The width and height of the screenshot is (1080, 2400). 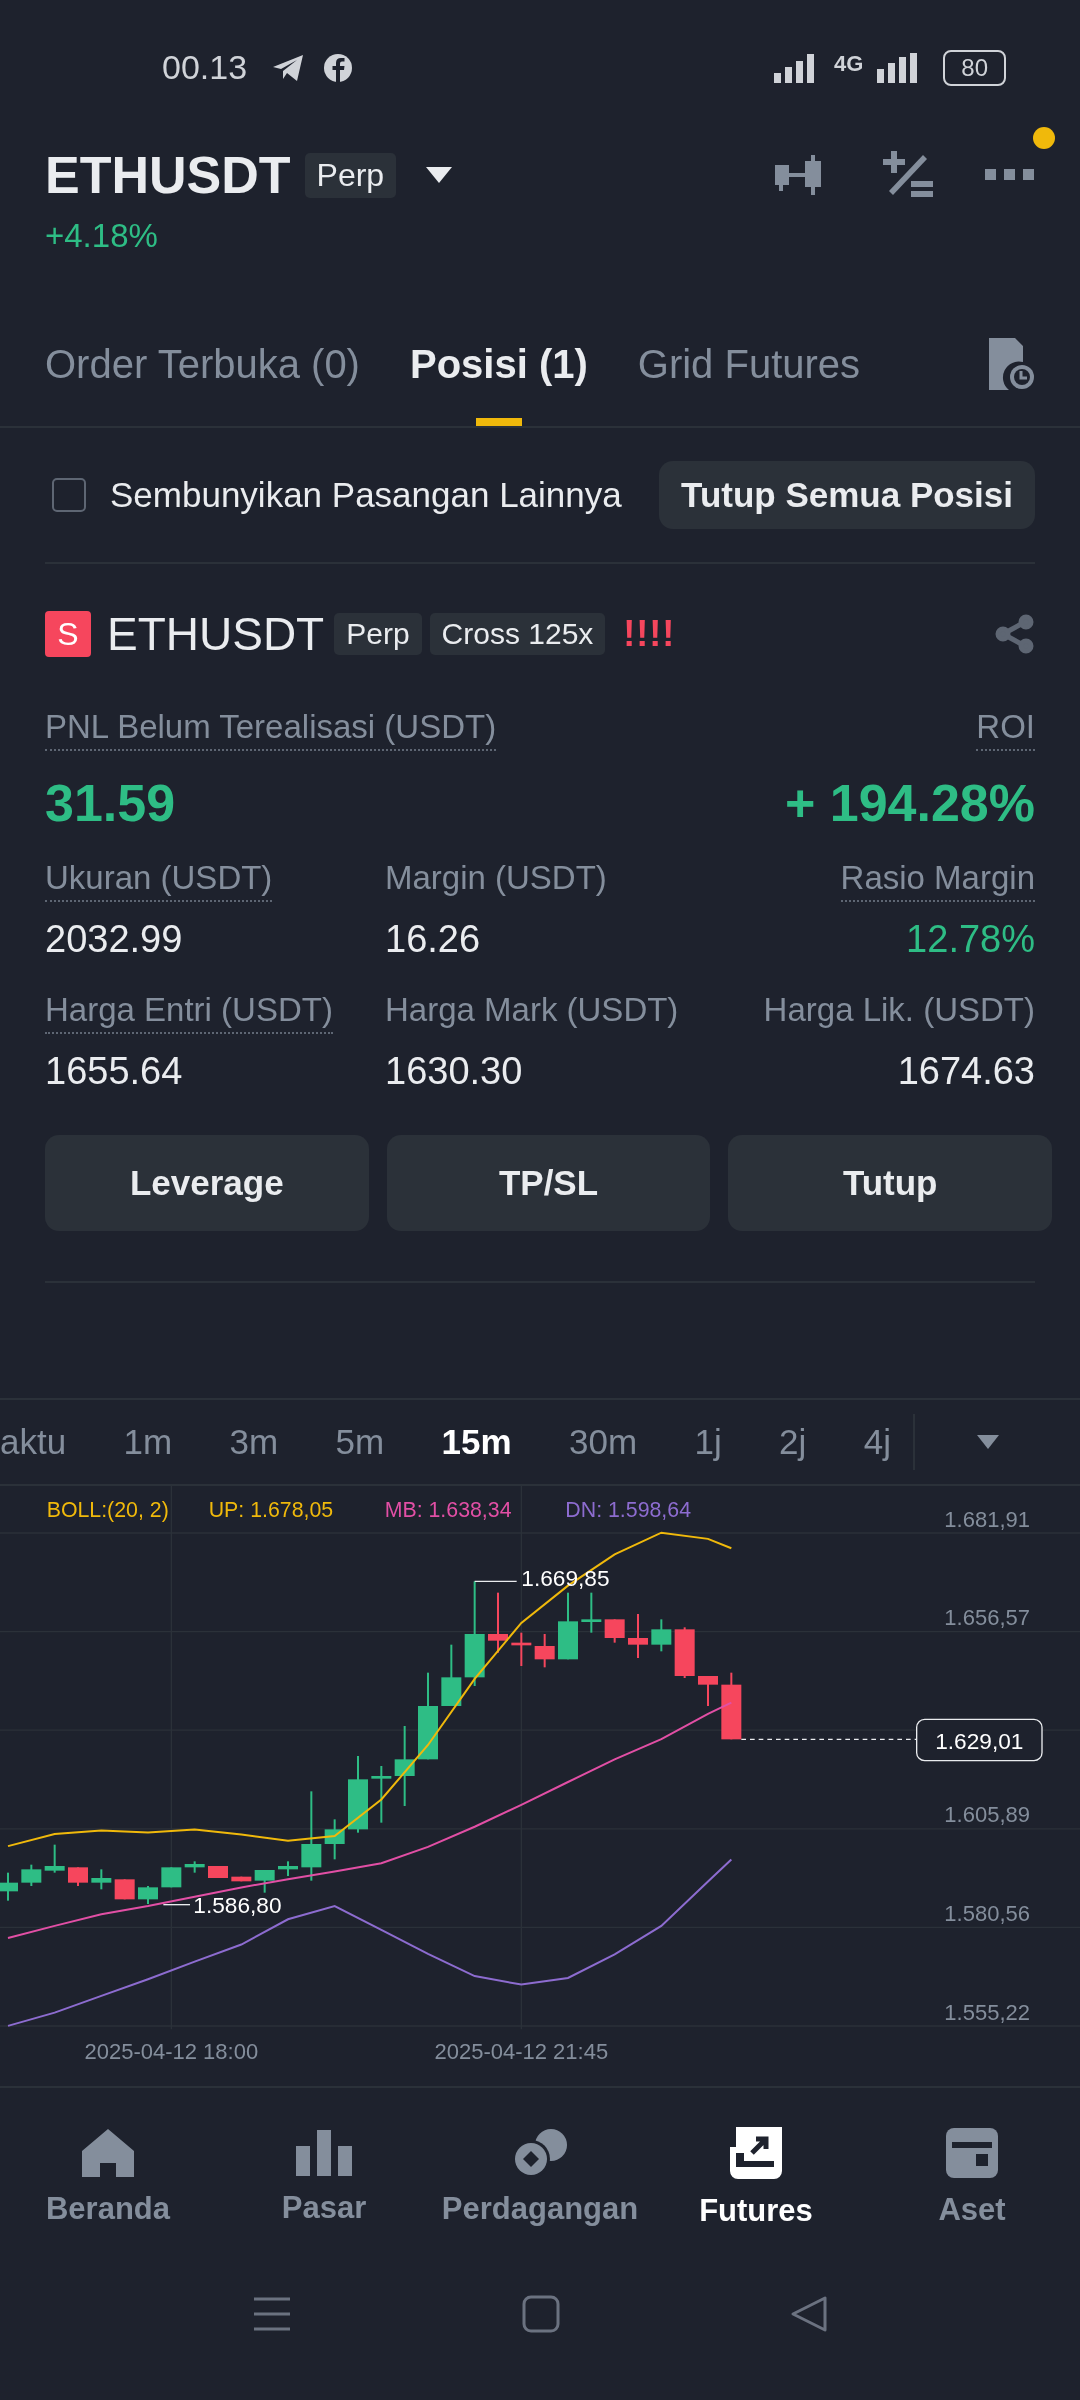 What do you see at coordinates (541, 2314) in the screenshot?
I see `home-button-icon` at bounding box center [541, 2314].